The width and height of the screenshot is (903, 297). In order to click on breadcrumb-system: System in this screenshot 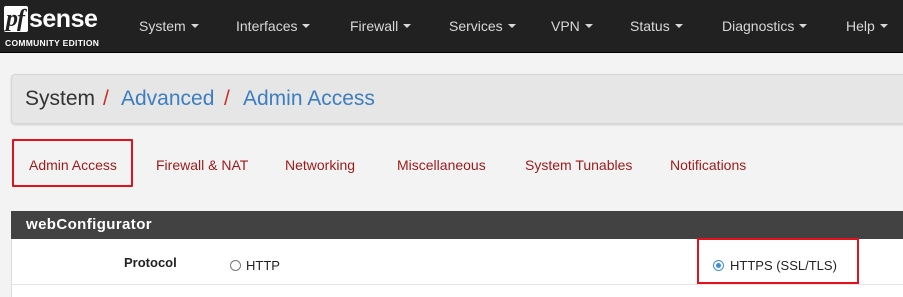, I will do `click(60, 98)`.